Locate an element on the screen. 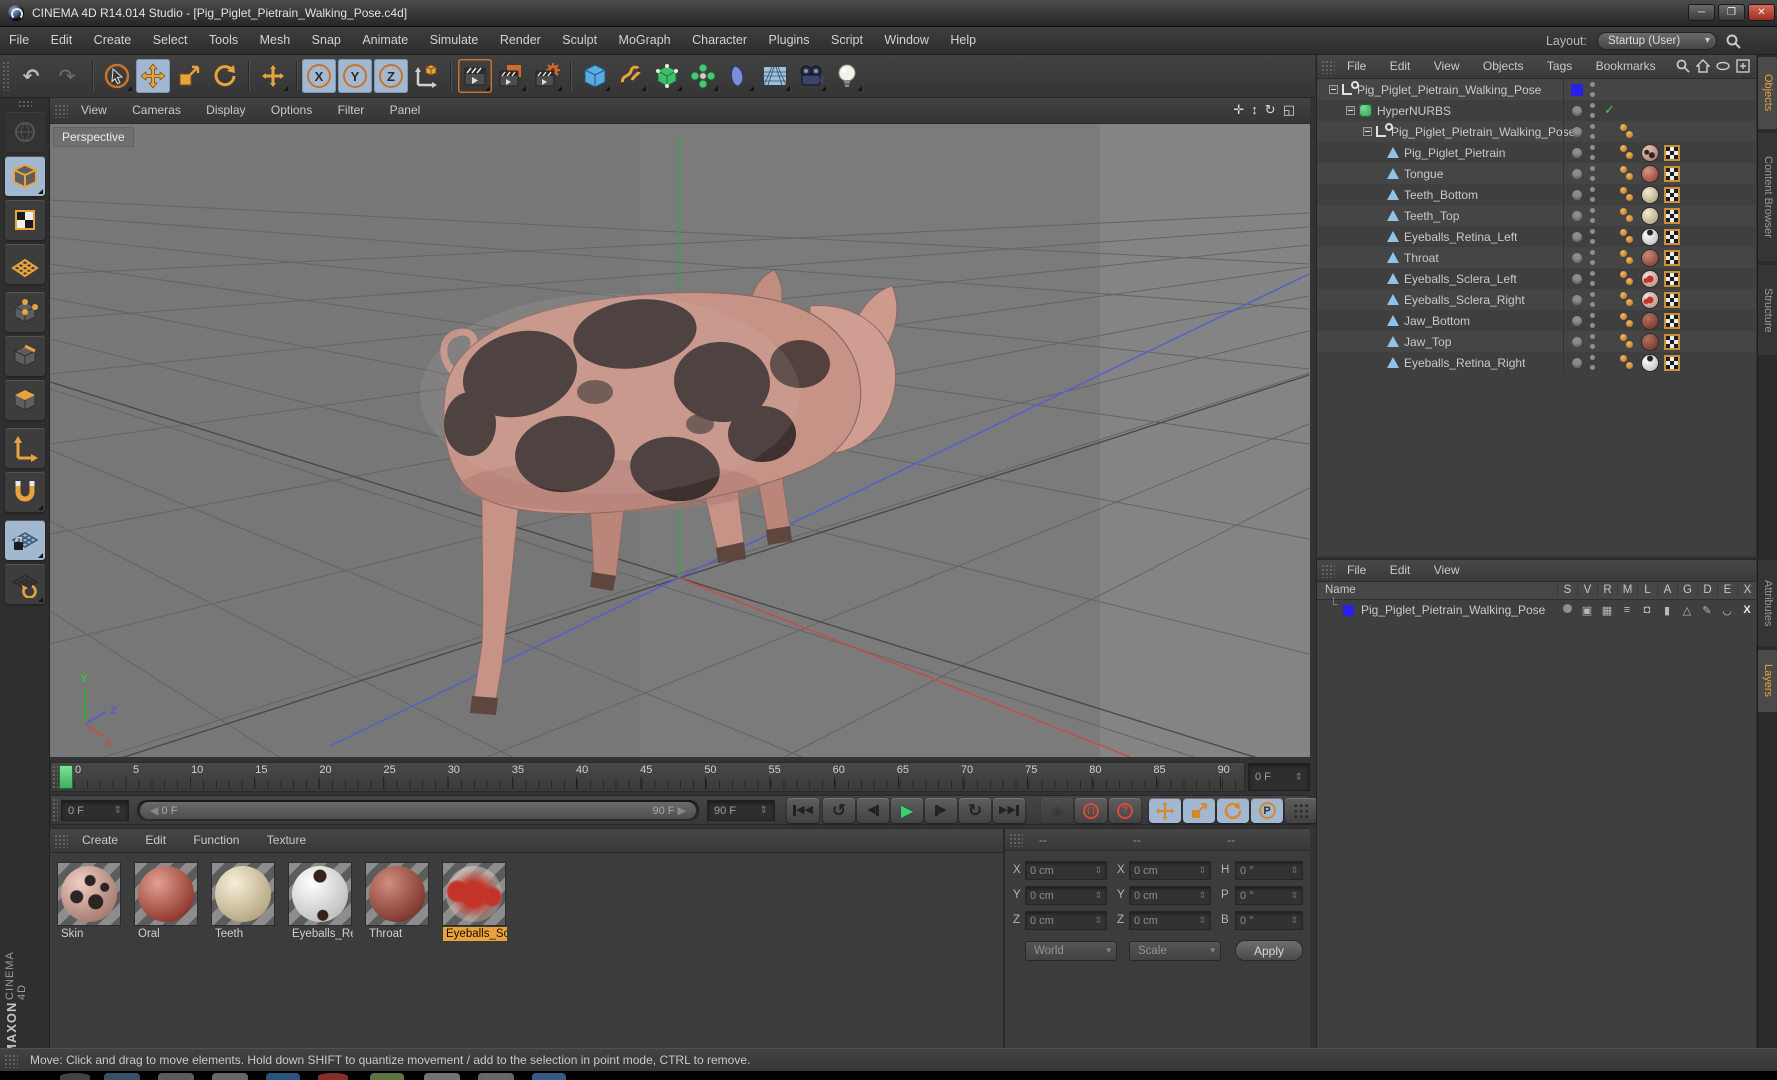 The height and width of the screenshot is (1080, 1777). lm-menu-view: View is located at coordinates (1447, 568).